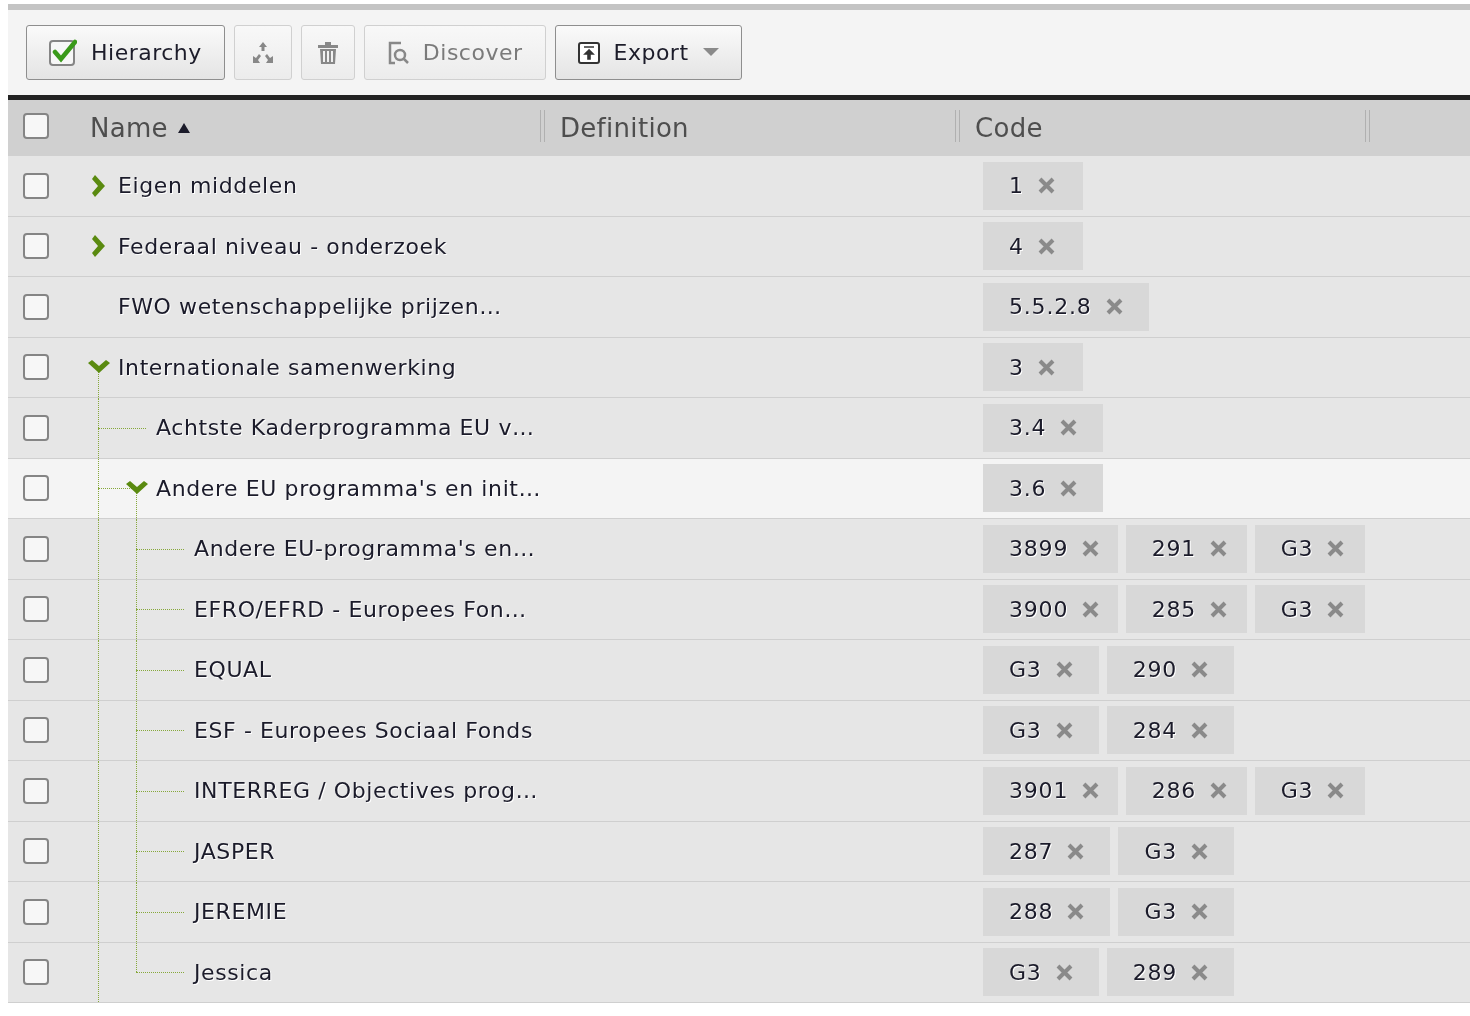  I want to click on tree-row: Andere EU programma's en init… 3.6, so click(739, 488).